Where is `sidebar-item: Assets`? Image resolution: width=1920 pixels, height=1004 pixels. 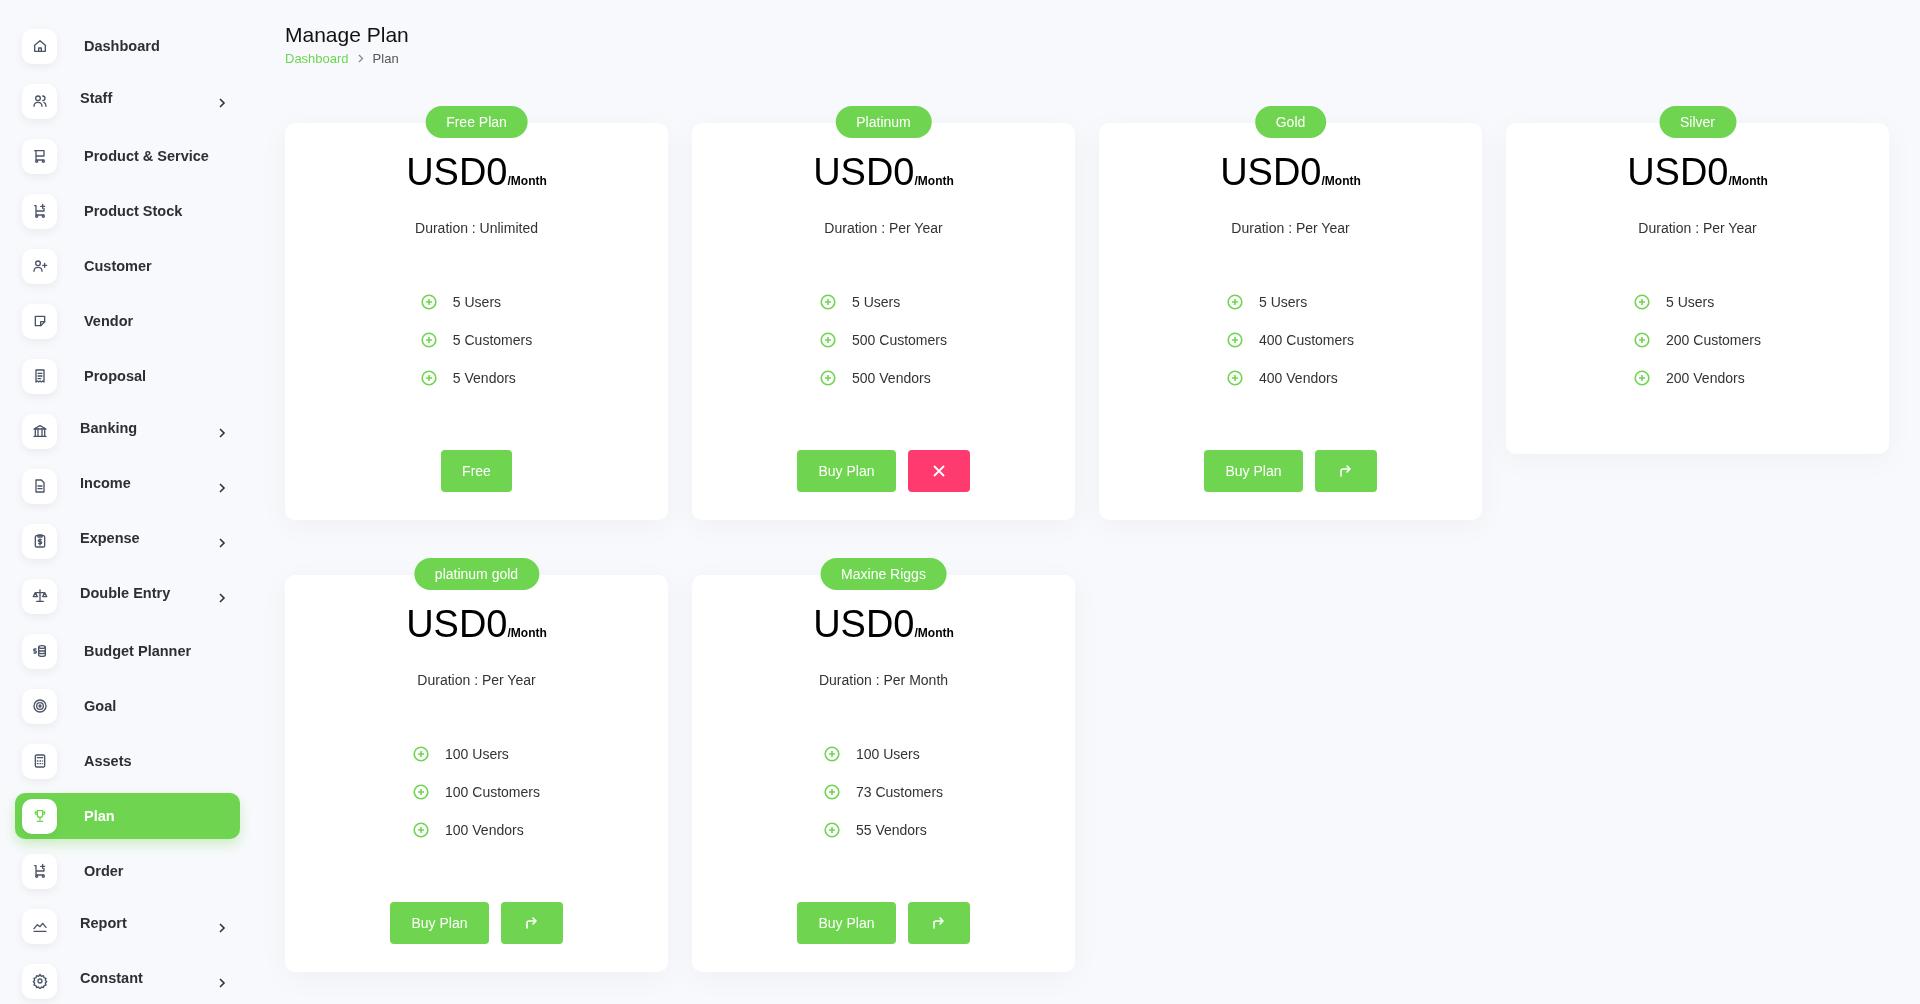 sidebar-item: Assets is located at coordinates (127, 761).